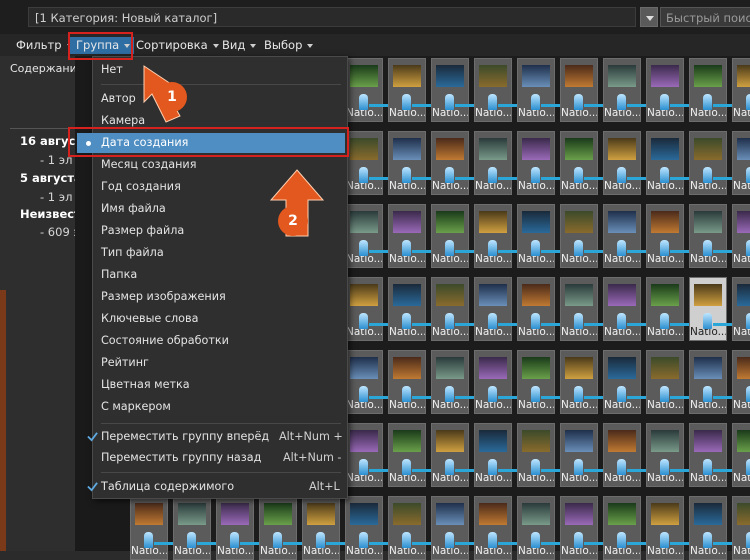 The height and width of the screenshot is (560, 750). What do you see at coordinates (649, 17) in the screenshot?
I see `search-dropdown-button` at bounding box center [649, 17].